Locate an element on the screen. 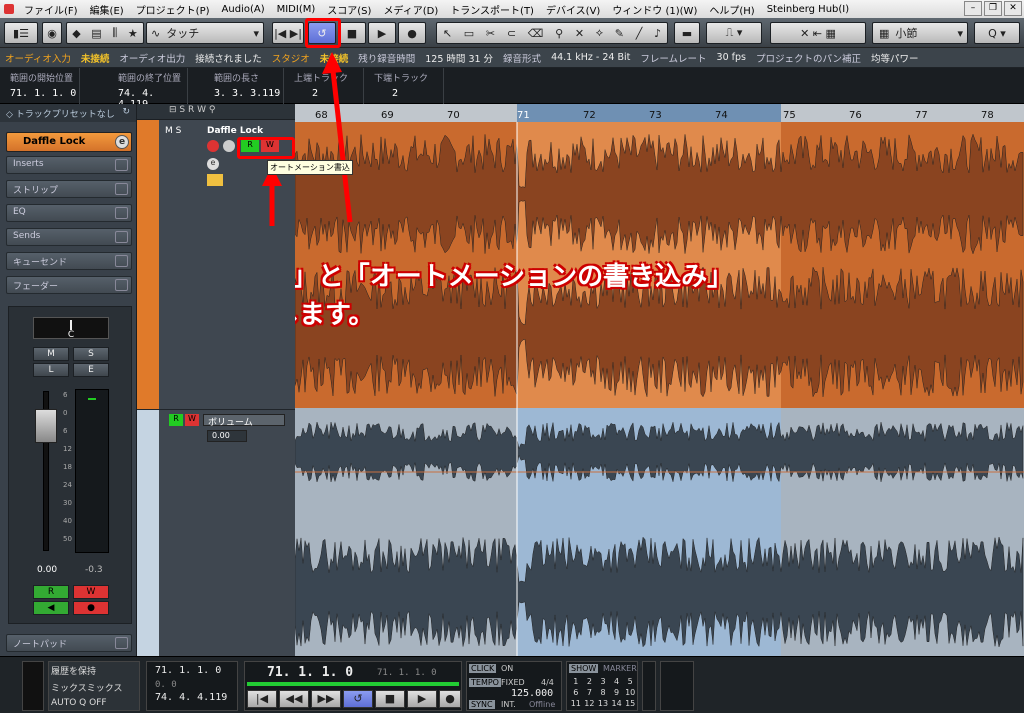 The width and height of the screenshot is (1024, 713). automation-param-select: ボリューム is located at coordinates (244, 421).